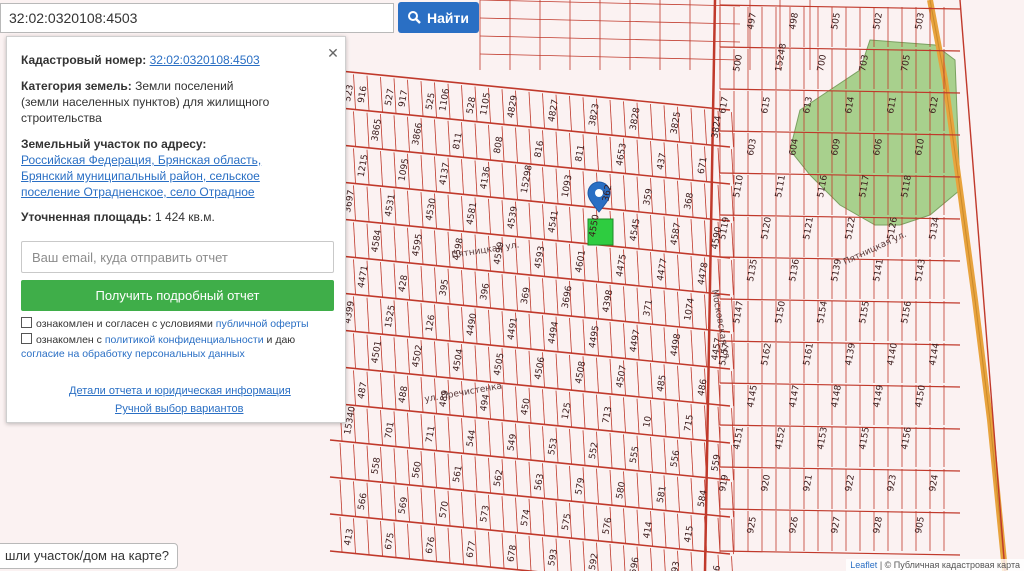 The height and width of the screenshot is (571, 1024). What do you see at coordinates (892, 483) in the screenshot?
I see `parcel-number-label: 923` at bounding box center [892, 483].